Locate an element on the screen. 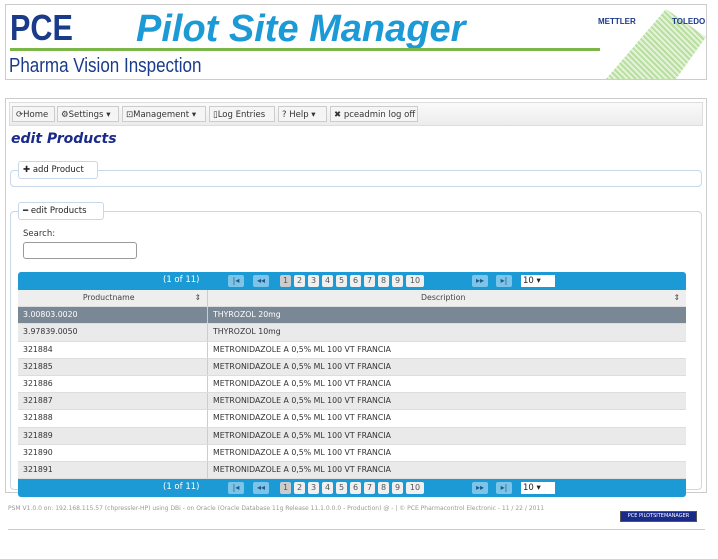  mettler-toledo-logo: METTLER TOLEDO is located at coordinates (651, 42).